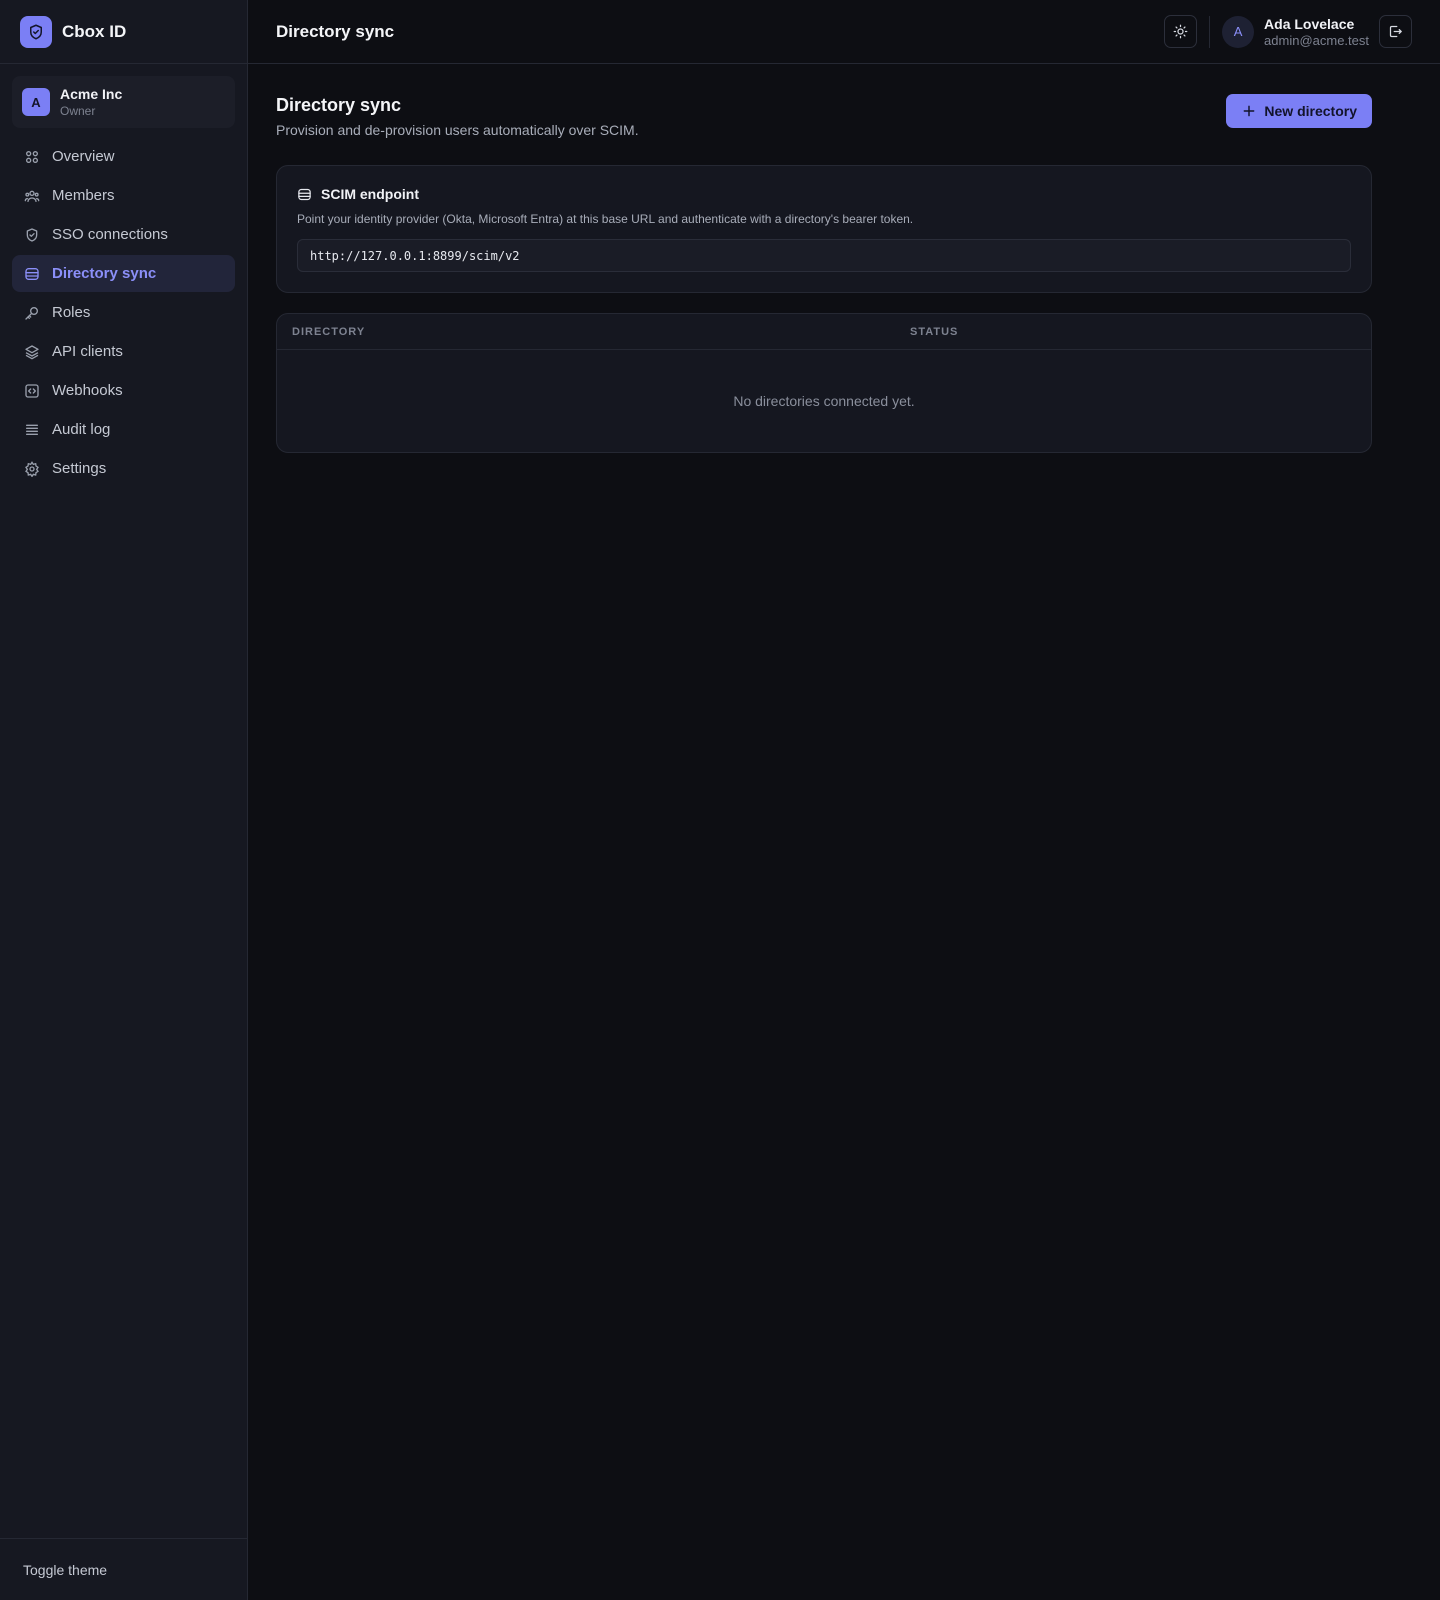  Describe the element at coordinates (123, 102) in the screenshot. I see `org-switcher: A Acme Inc Owner` at that location.